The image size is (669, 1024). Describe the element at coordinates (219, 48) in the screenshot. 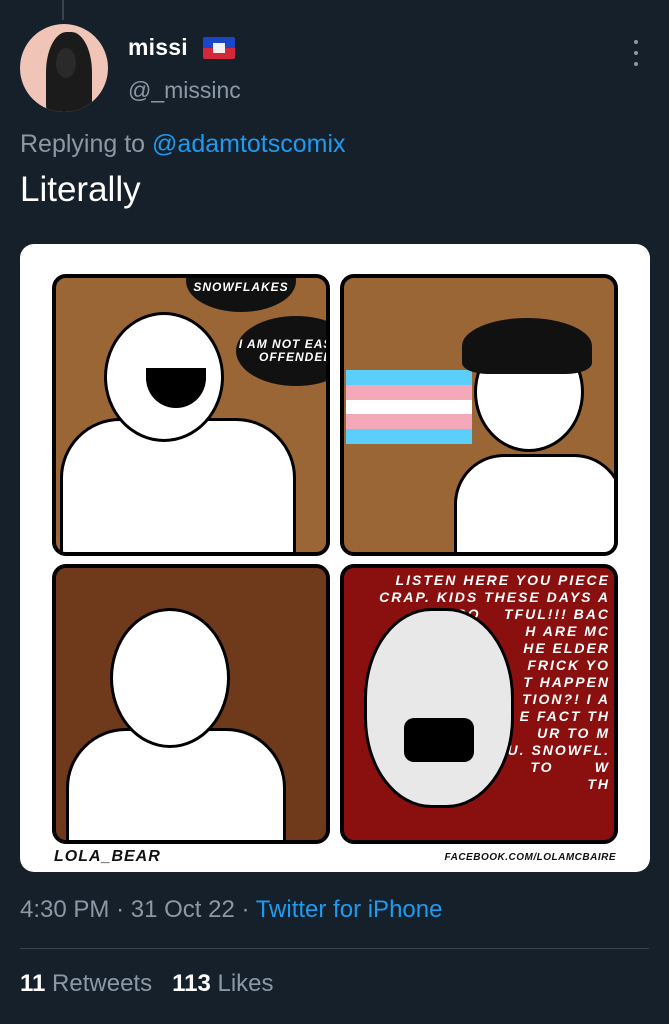

I see `haiti-flag-icon` at that location.